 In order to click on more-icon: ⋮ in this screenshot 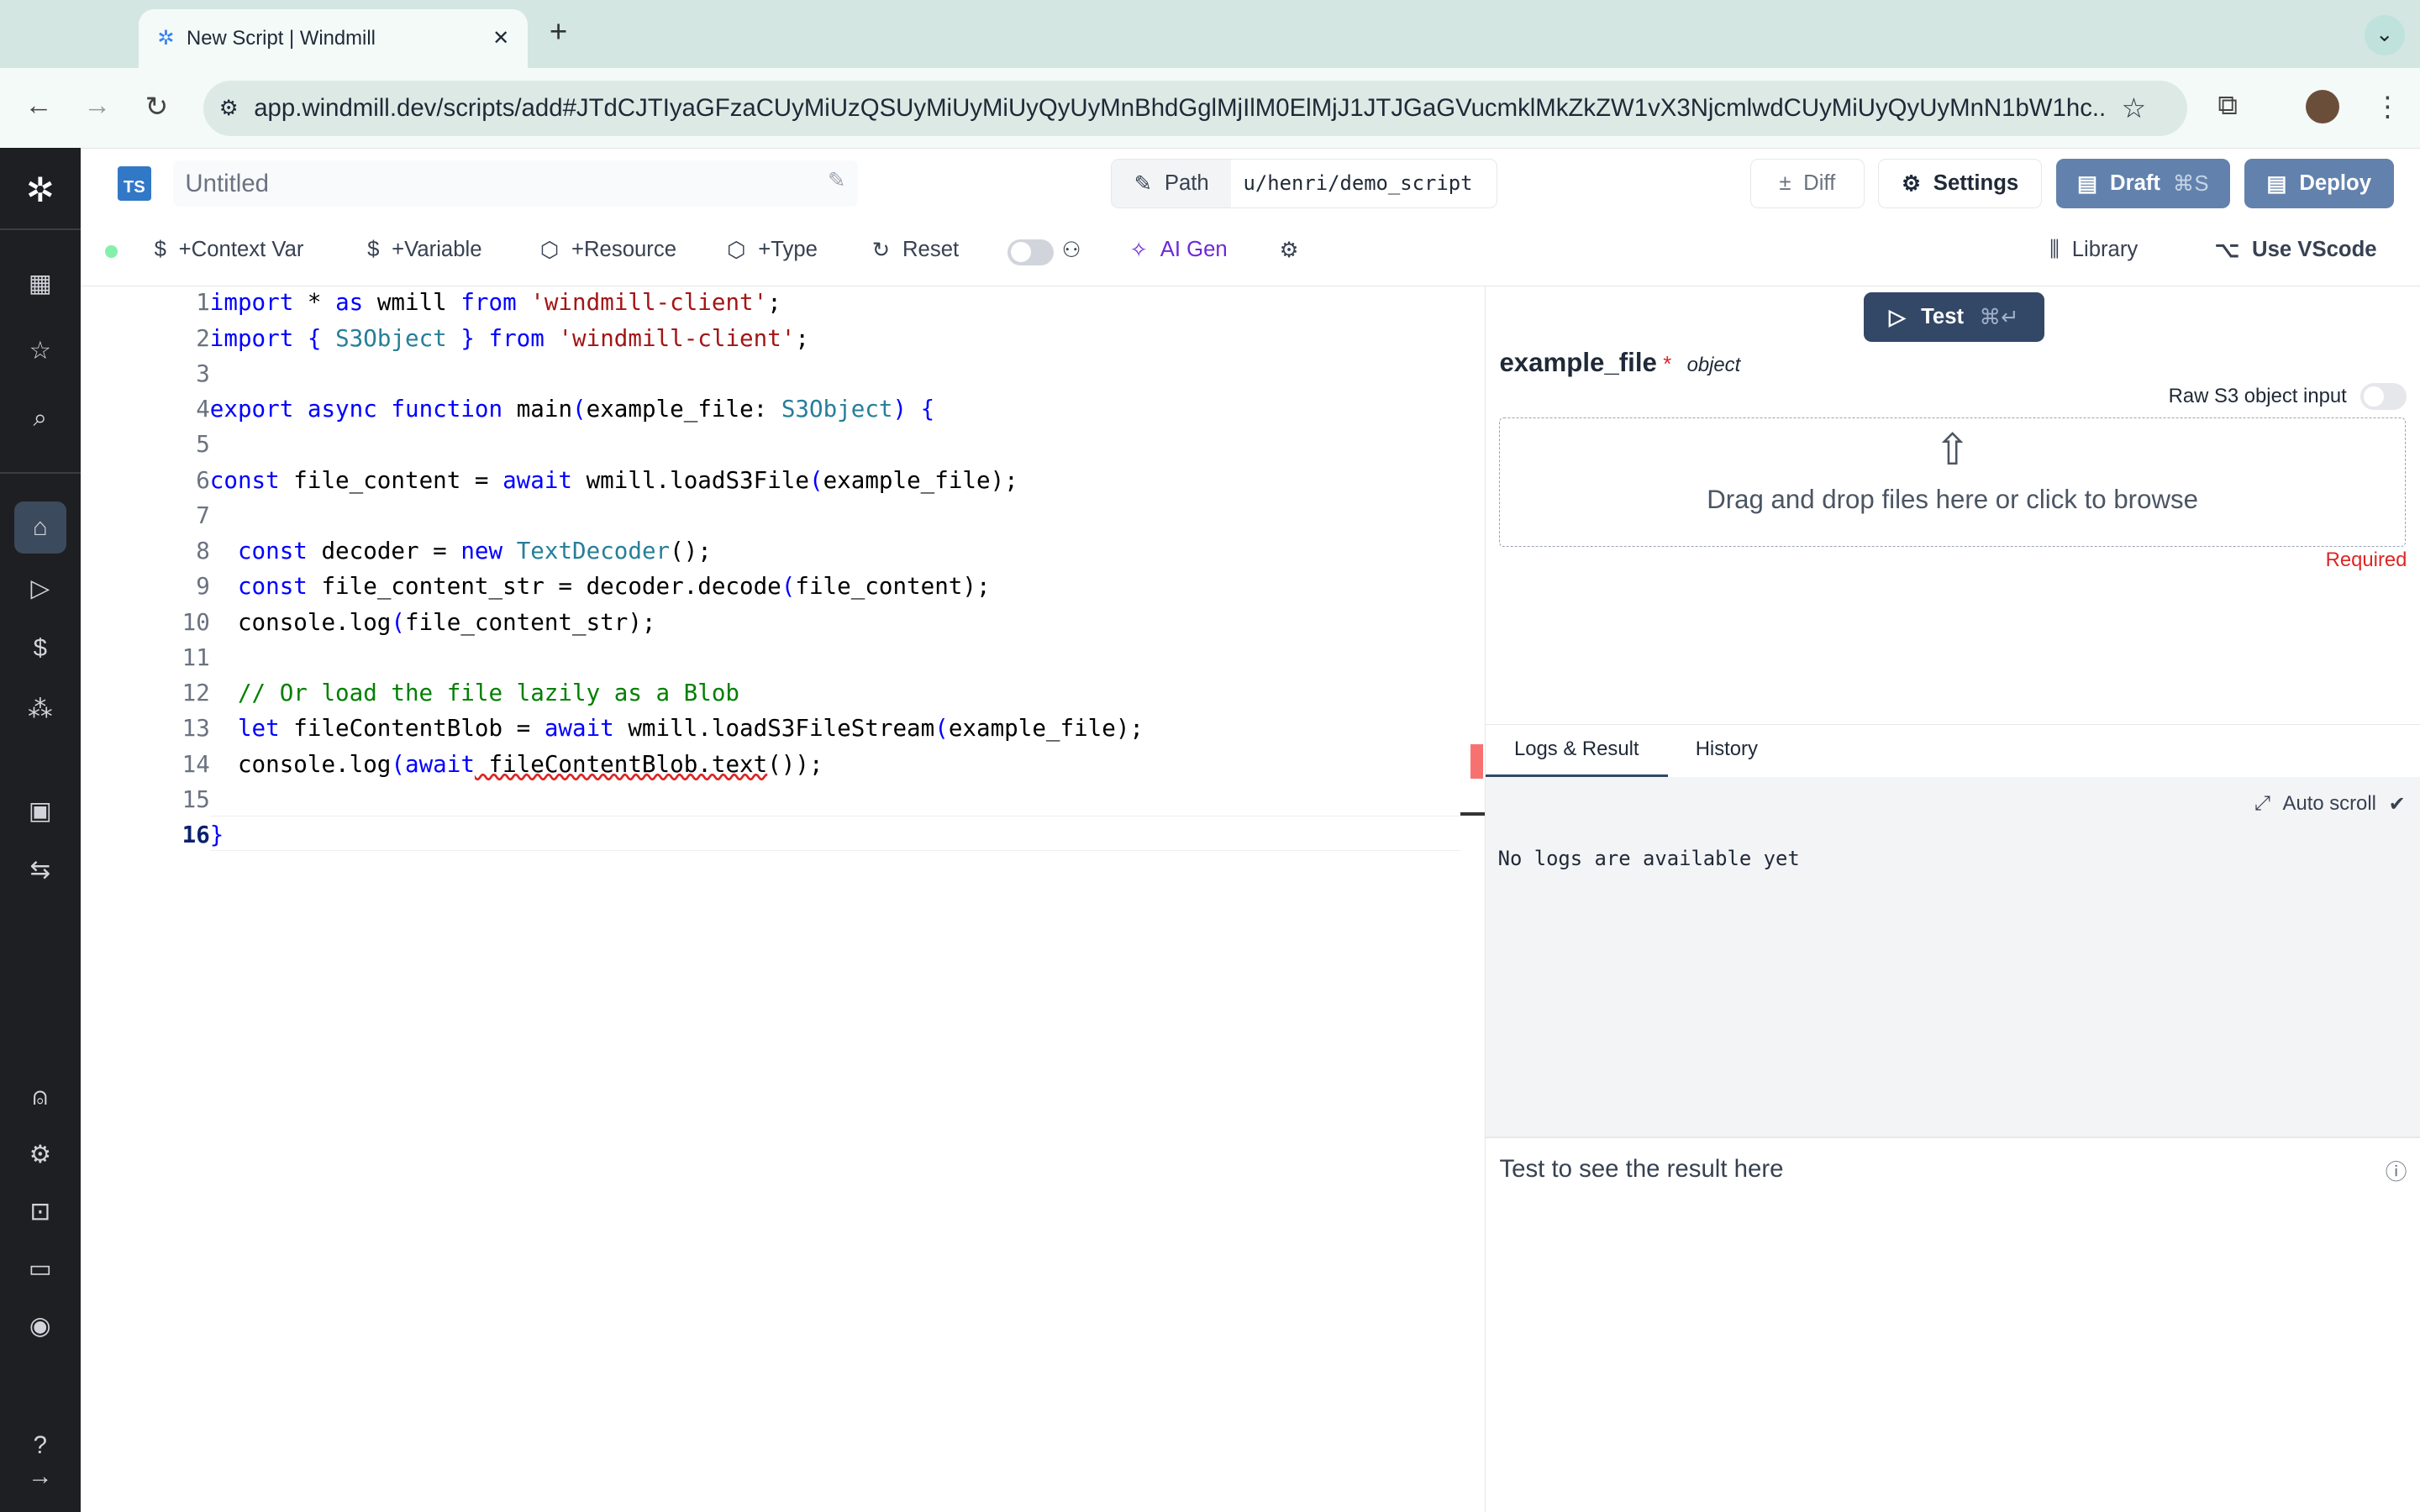, I will do `click(2388, 106)`.